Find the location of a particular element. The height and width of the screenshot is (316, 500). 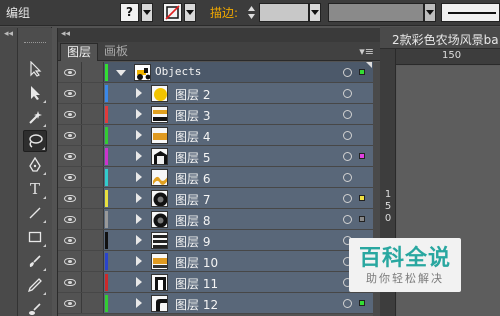

brush-definition-select is located at coordinates (470, 12).